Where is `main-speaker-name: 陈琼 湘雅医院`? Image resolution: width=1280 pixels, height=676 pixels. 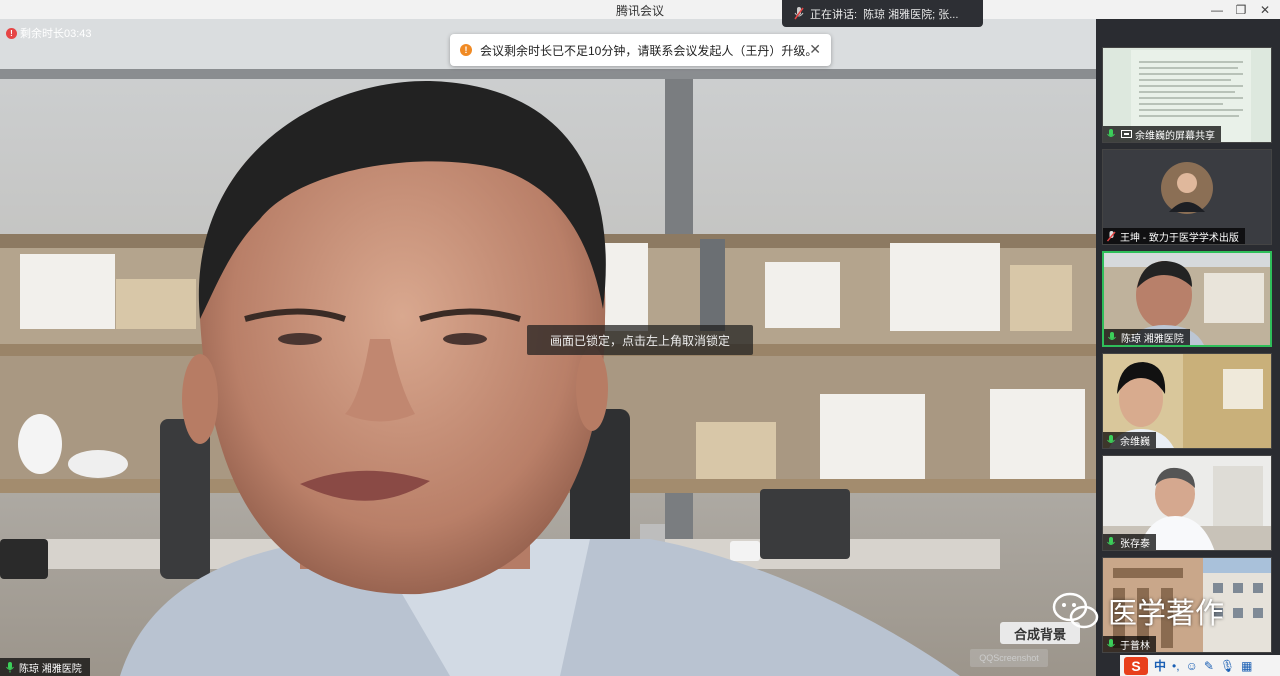
main-speaker-name: 陈琼 湘雅医院 is located at coordinates (50, 669).